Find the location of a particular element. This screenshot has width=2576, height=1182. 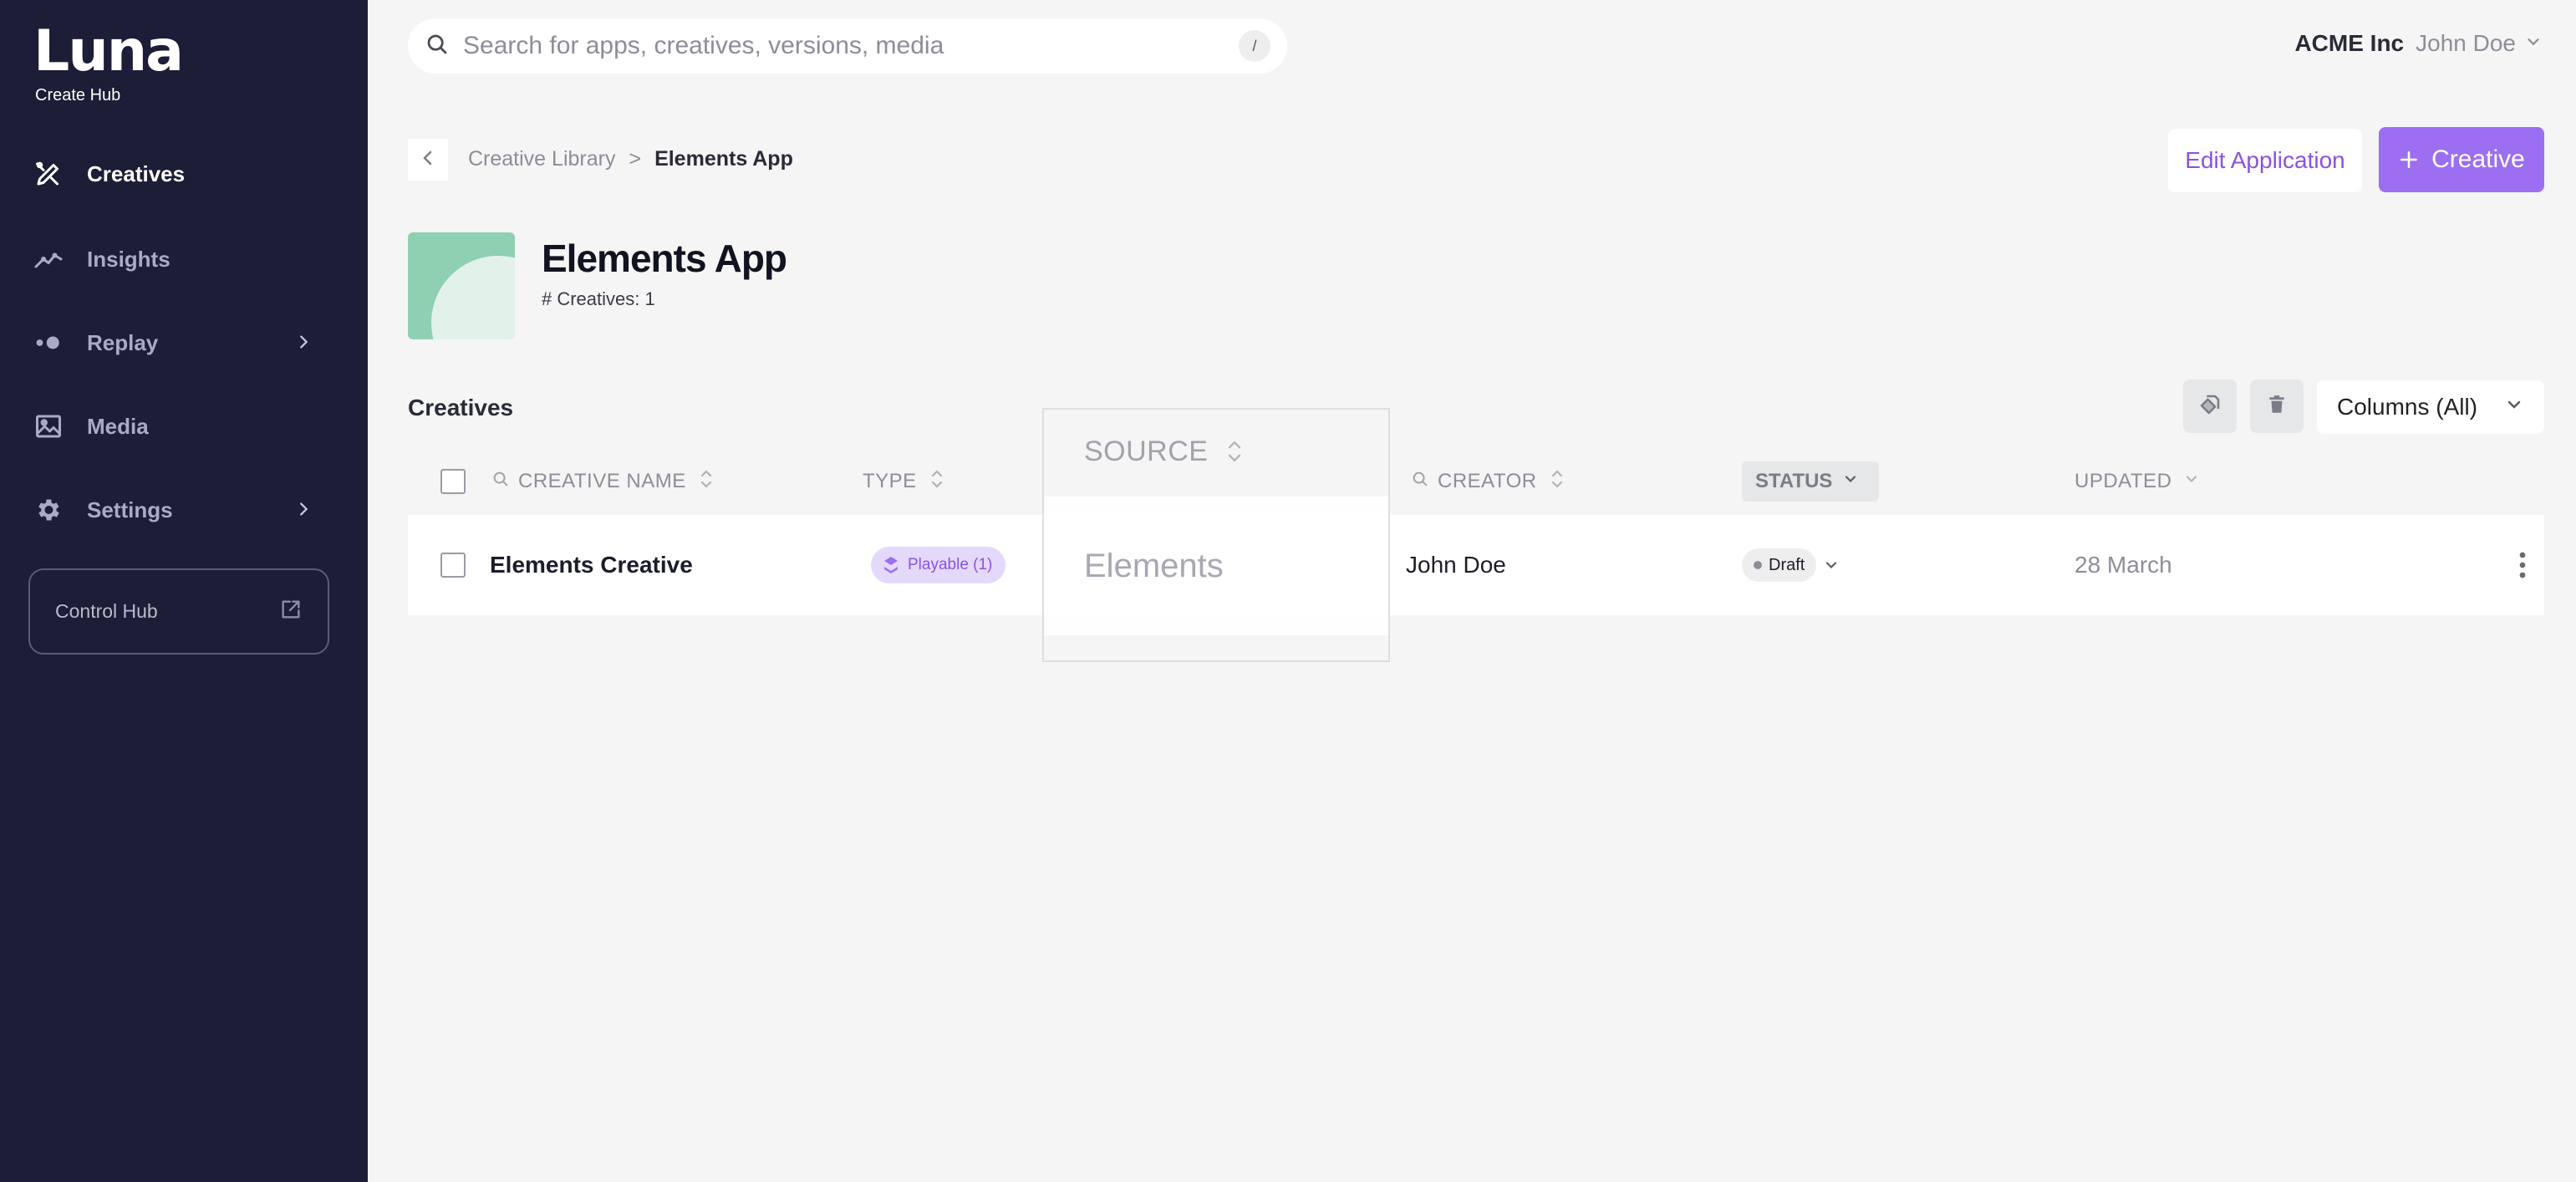

breadcrumb-parent: Creative Library is located at coordinates (541, 159).